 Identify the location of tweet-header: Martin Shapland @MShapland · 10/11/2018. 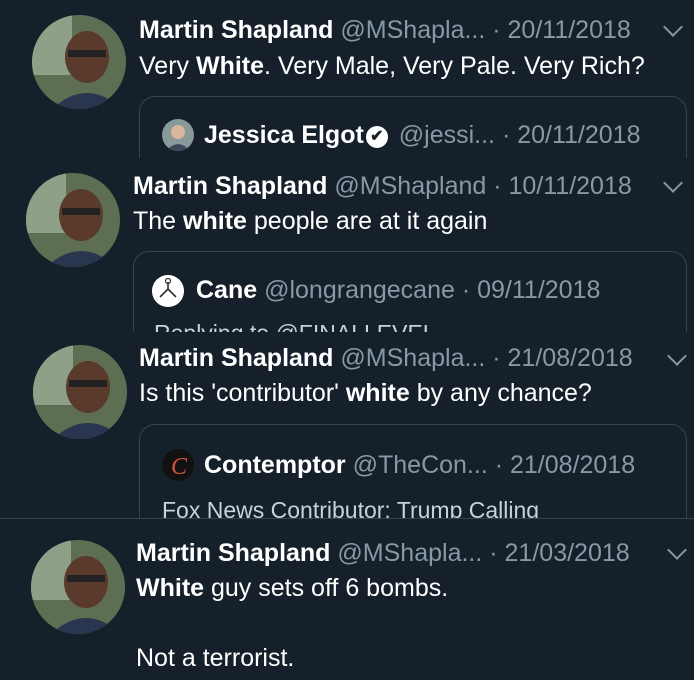
(382, 186).